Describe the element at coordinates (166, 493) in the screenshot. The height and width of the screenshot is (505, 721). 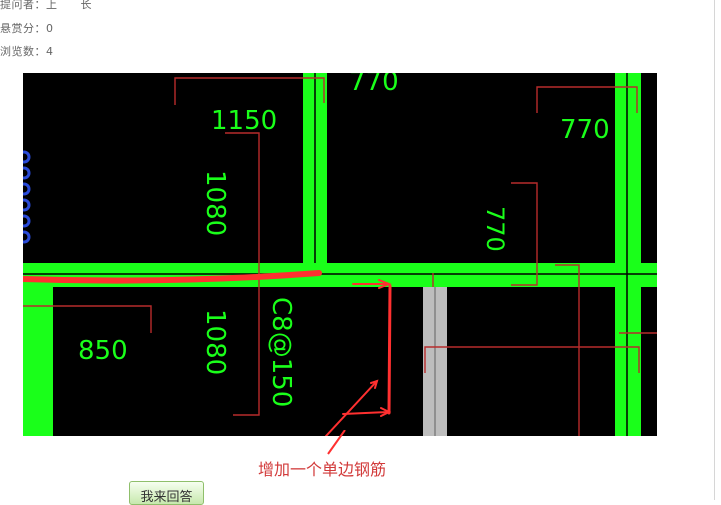
I see `answer-button: 我来回答` at that location.